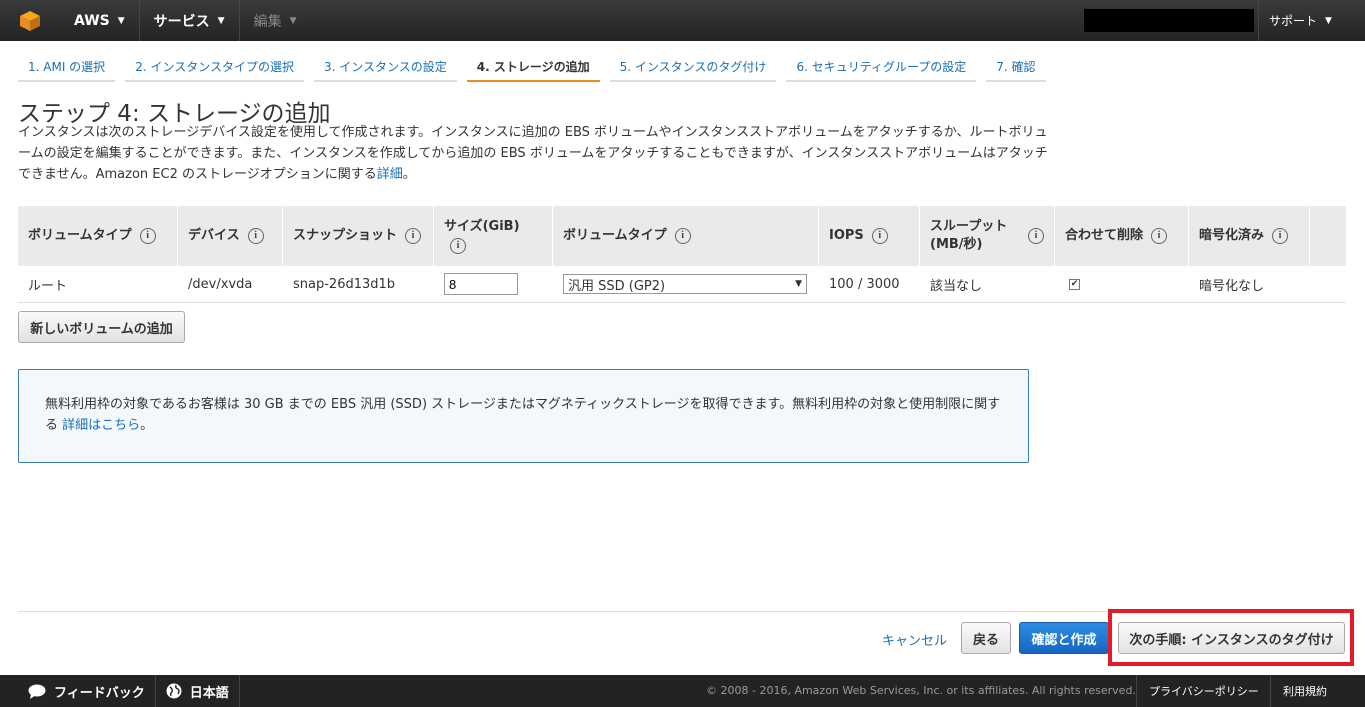 Image resolution: width=1365 pixels, height=707 pixels. I want to click on tab-storage: 4. ストレージの追加, so click(533, 67).